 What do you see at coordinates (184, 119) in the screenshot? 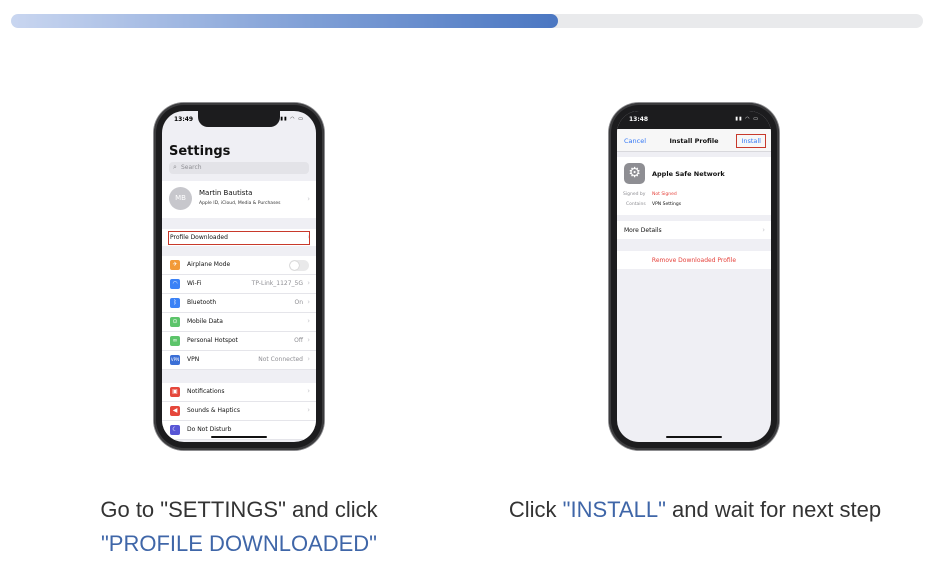
I see `status-time: 13:49` at bounding box center [184, 119].